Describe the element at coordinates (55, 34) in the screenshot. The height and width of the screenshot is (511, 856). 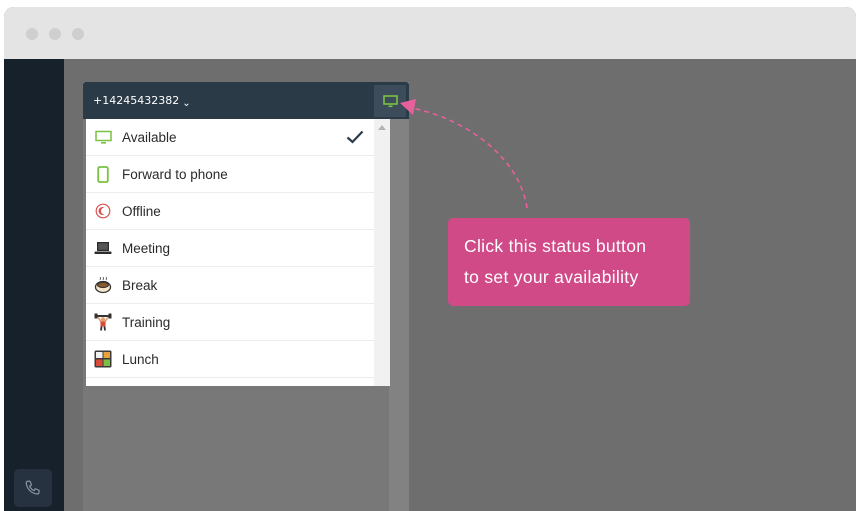
I see `window-minimize-dot` at that location.